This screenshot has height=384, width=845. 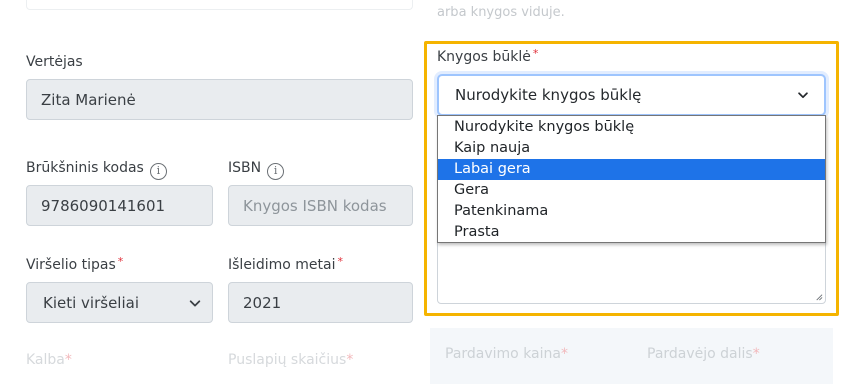 I want to click on seller-share-label: Pardavėjo dalis*, so click(x=703, y=354).